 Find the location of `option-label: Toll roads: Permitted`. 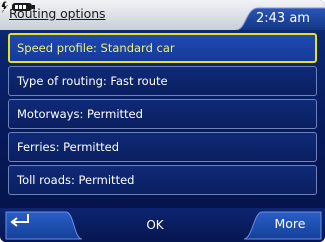

option-label: Toll roads: Permitted is located at coordinates (76, 180).